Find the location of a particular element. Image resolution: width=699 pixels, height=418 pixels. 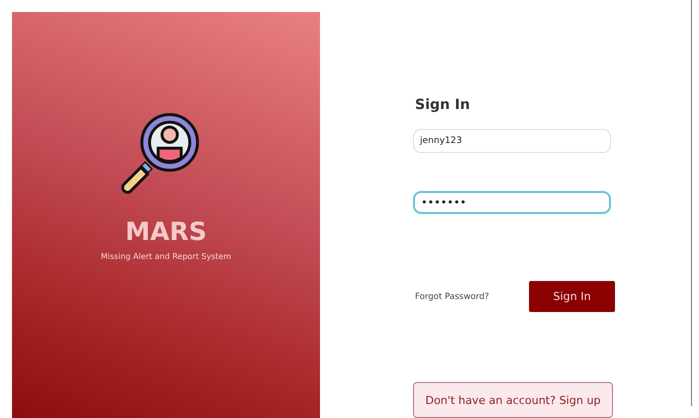

app-subtitle: Missing Alert and Report System is located at coordinates (166, 256).